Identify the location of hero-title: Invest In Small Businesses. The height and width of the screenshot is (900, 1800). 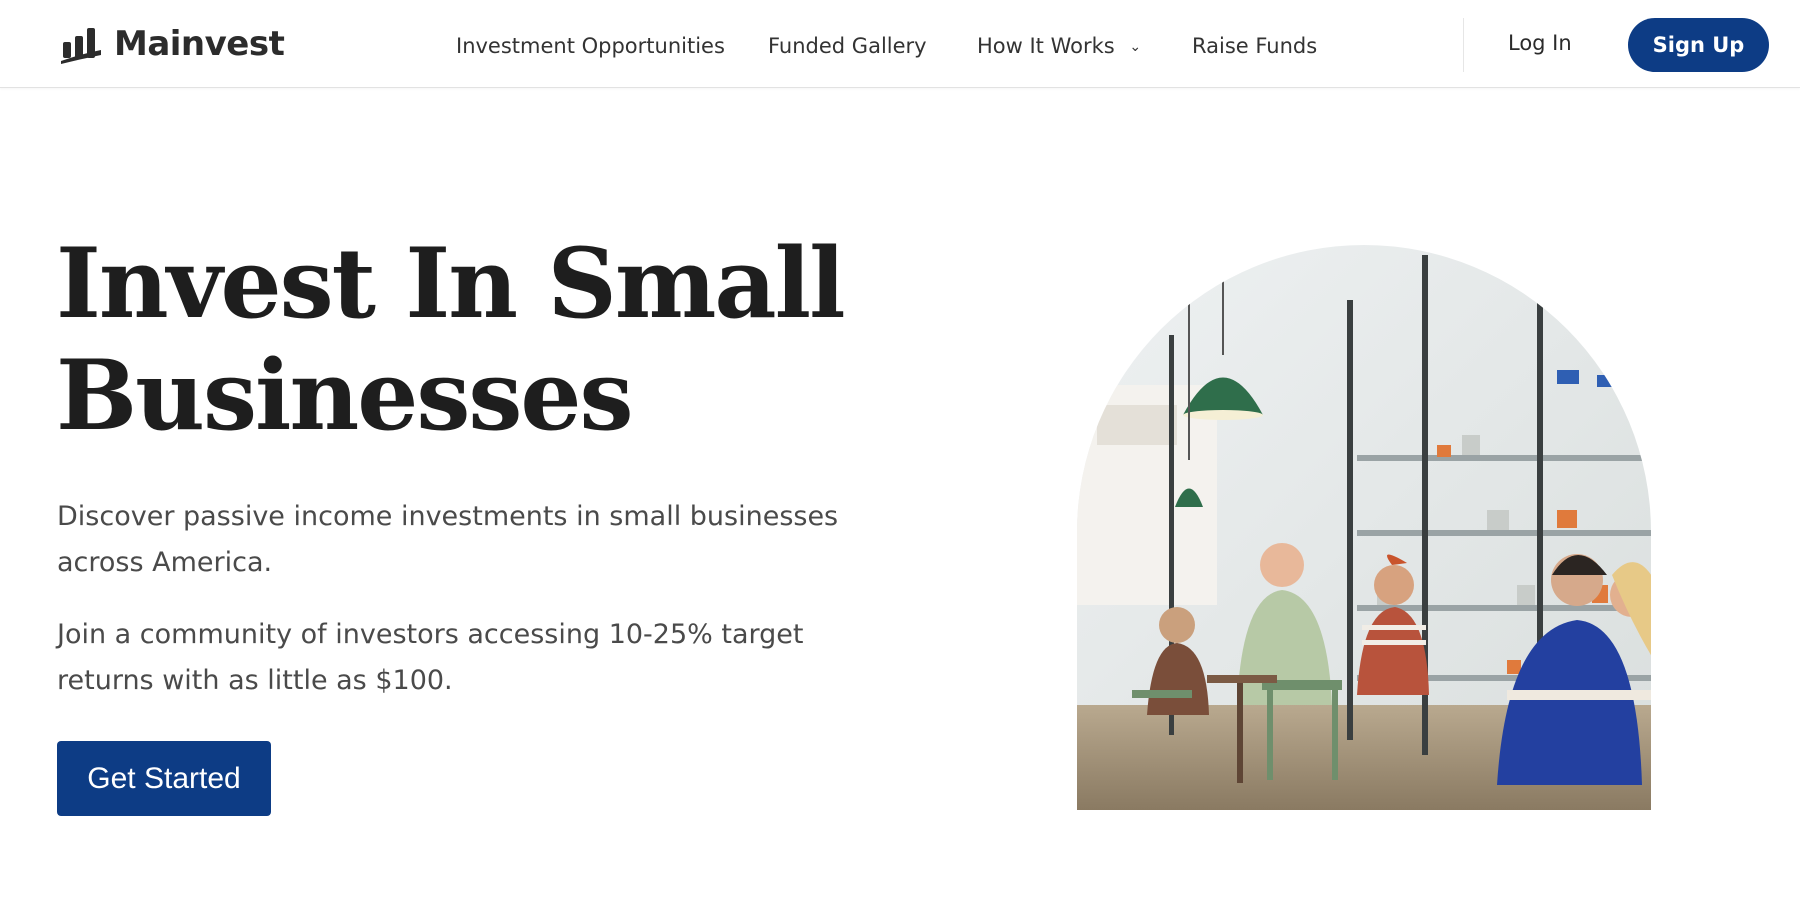
(486, 340).